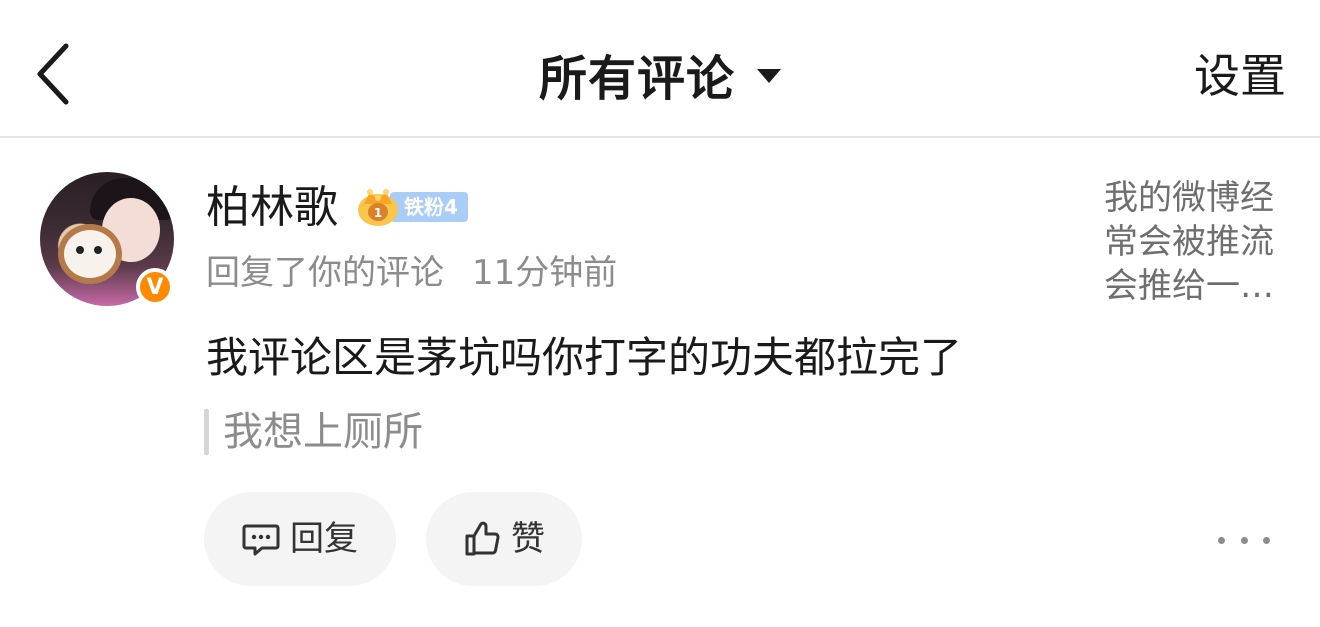  What do you see at coordinates (155, 287) in the screenshot?
I see `verified-badge-icon: V` at bounding box center [155, 287].